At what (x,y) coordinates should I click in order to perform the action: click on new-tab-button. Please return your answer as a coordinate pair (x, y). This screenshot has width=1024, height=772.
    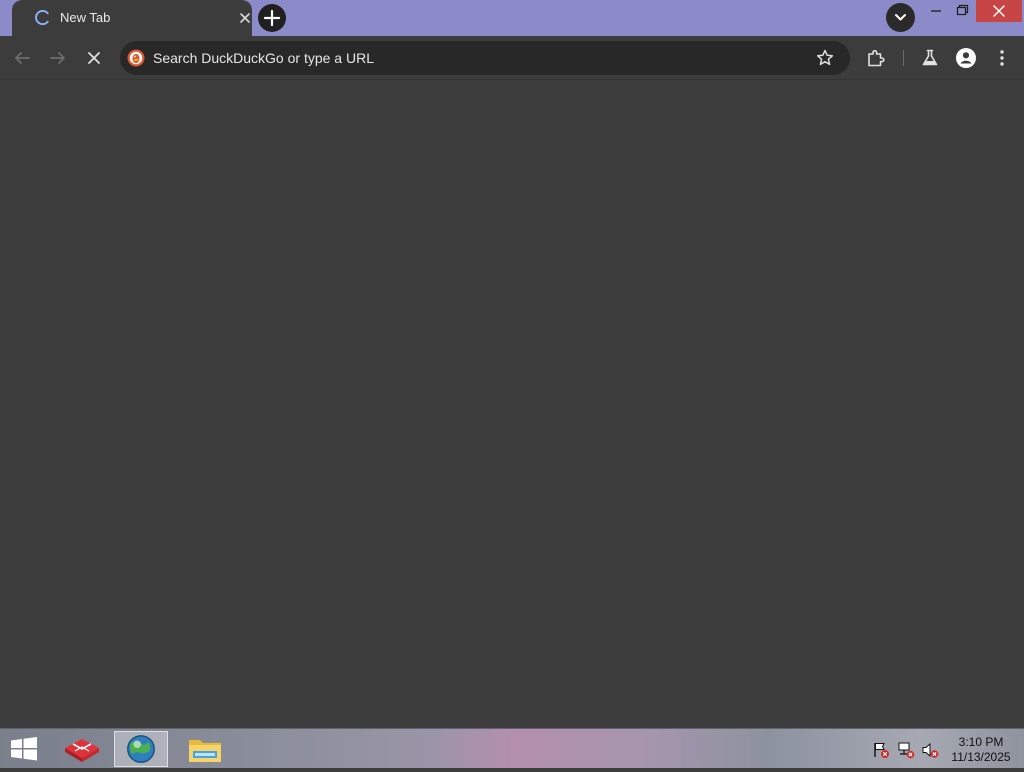
    Looking at the image, I should click on (272, 18).